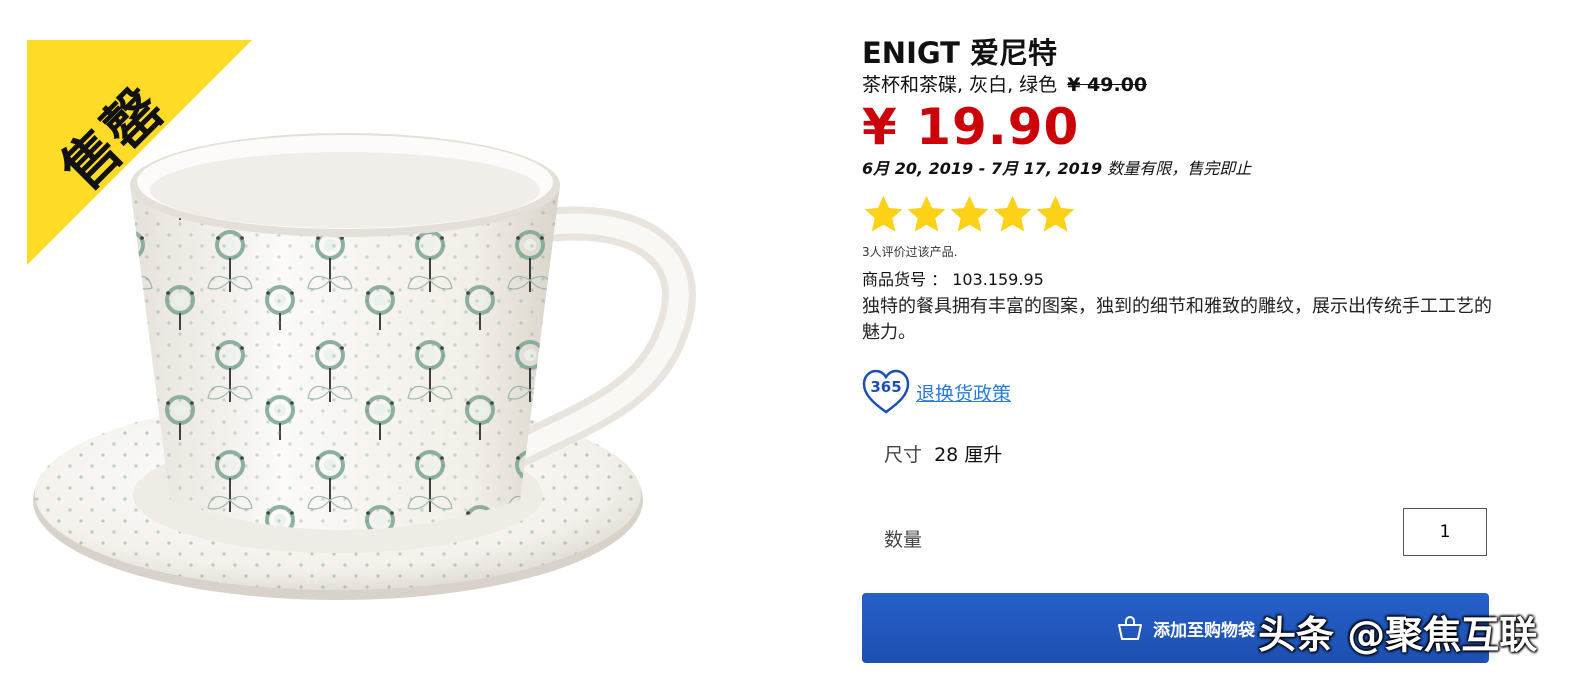 Image resolution: width=1572 pixels, height=673 pixels. I want to click on rating-stars, so click(969, 214).